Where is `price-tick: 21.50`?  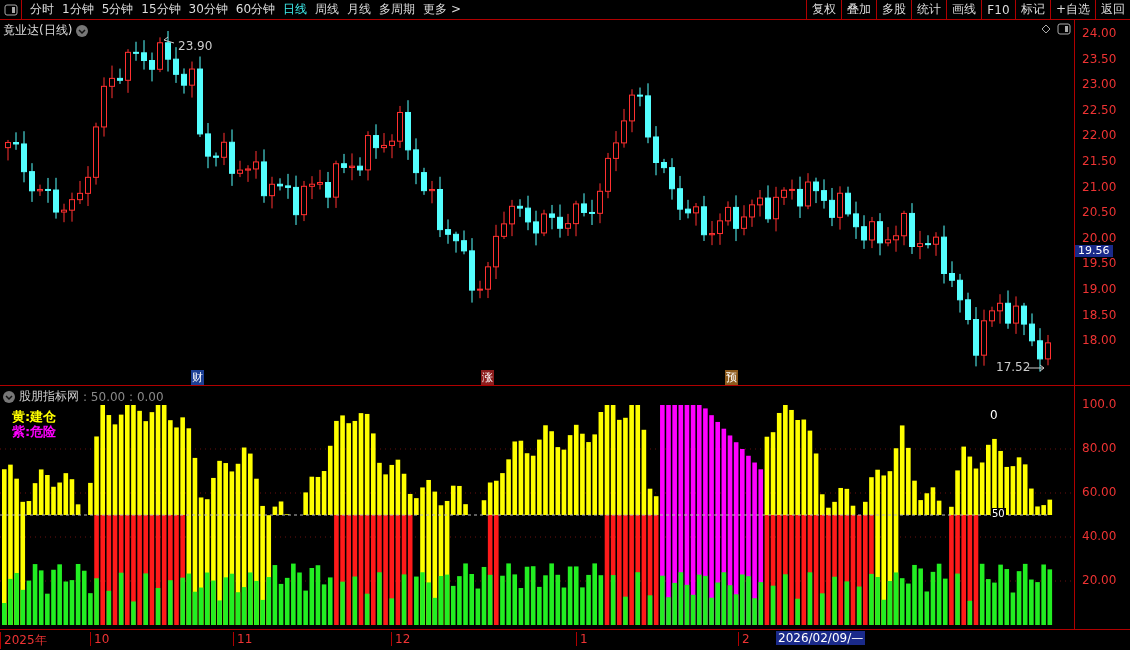
price-tick: 21.50 is located at coordinates (1099, 161).